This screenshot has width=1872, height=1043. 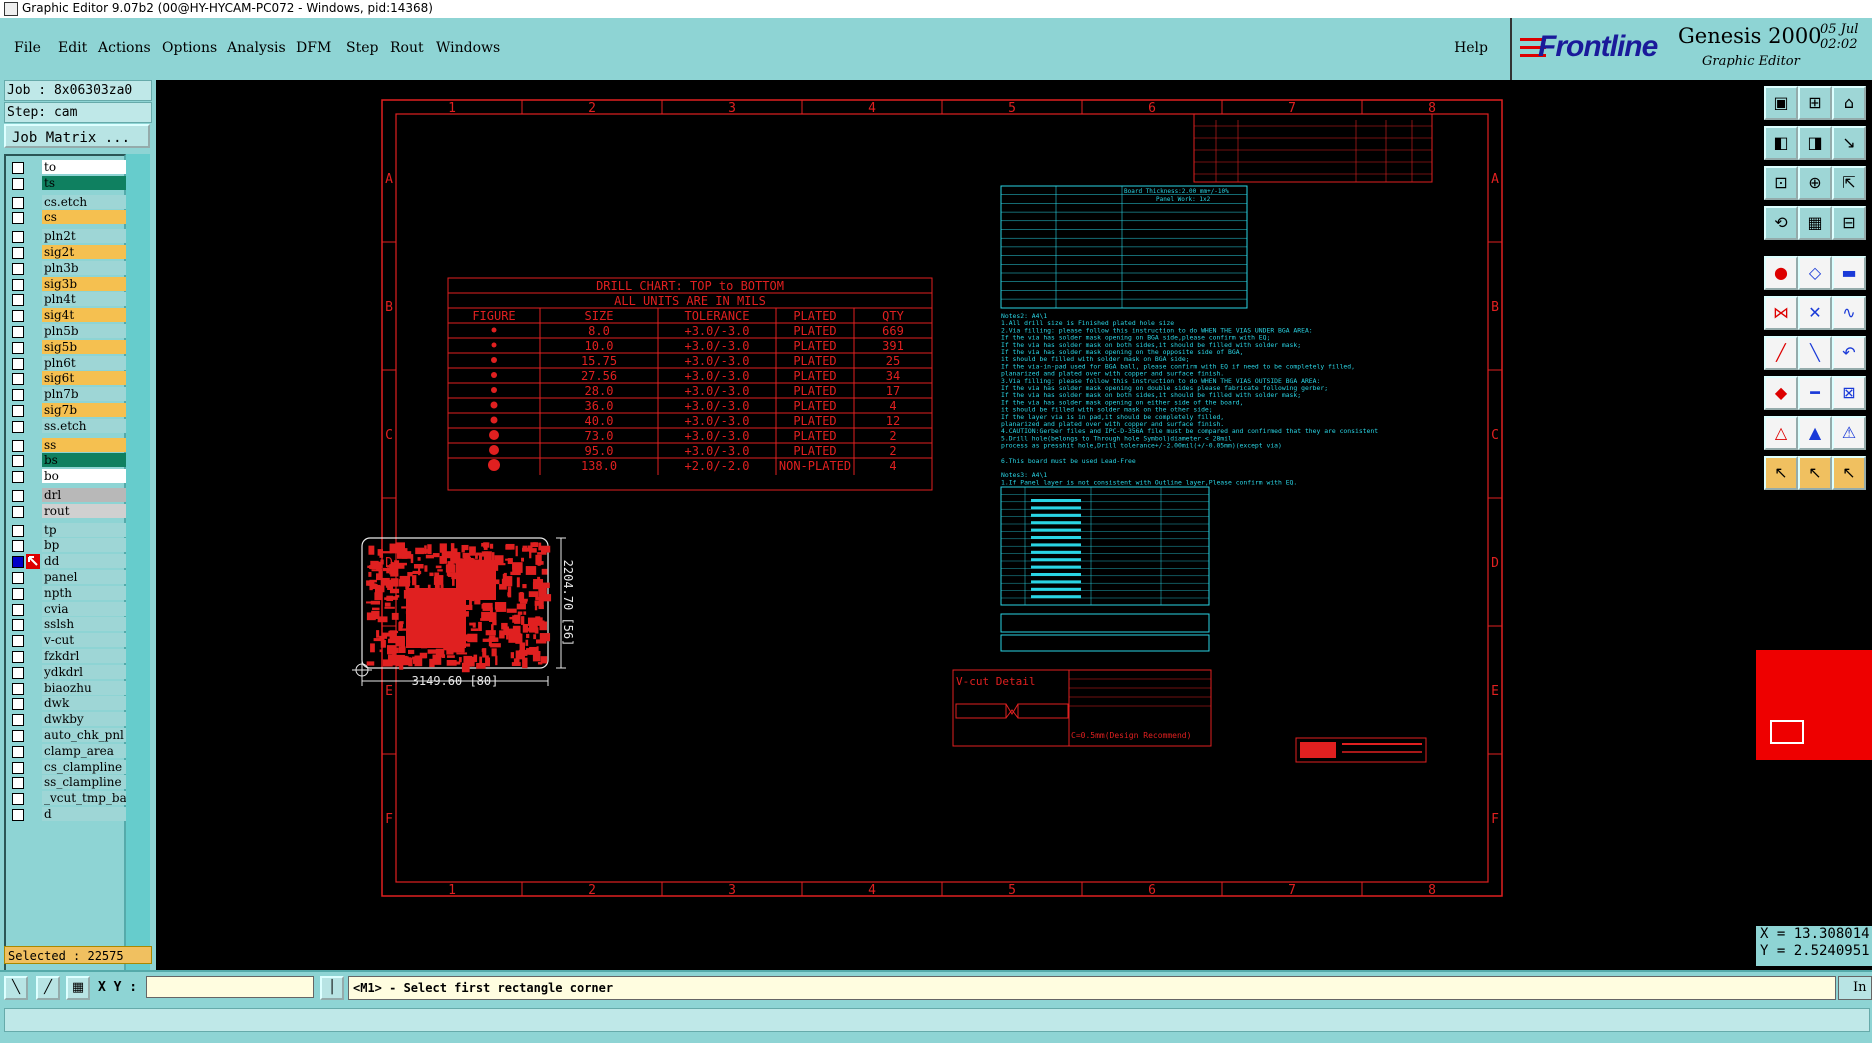 What do you see at coordinates (85, 394) in the screenshot?
I see `layer-name: pln7b` at bounding box center [85, 394].